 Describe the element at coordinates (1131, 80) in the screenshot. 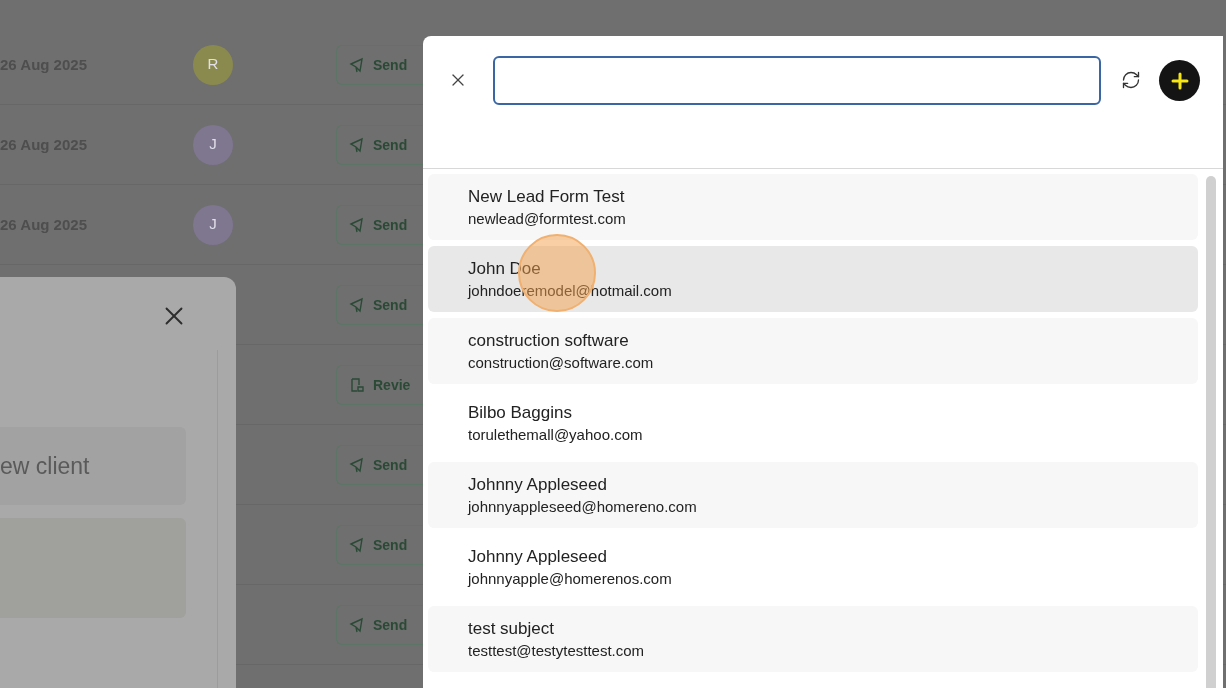

I see `refresh-icon` at that location.